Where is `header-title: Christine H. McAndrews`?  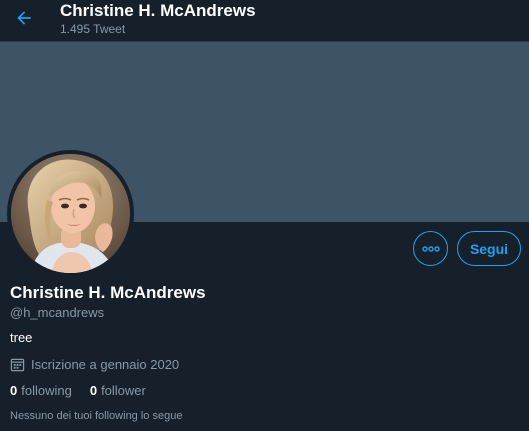 header-title: Christine H. McAndrews is located at coordinates (158, 10).